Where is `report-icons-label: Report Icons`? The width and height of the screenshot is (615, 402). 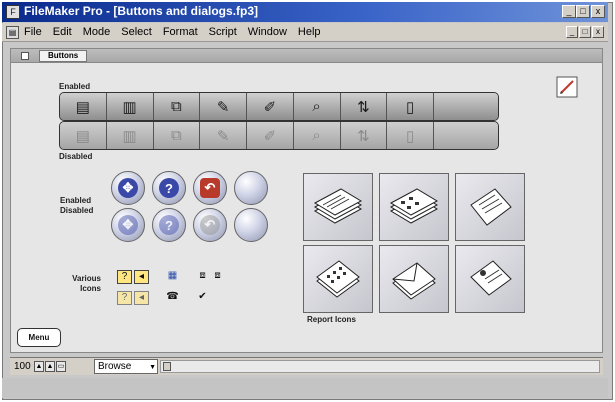 report-icons-label: Report Icons is located at coordinates (331, 319).